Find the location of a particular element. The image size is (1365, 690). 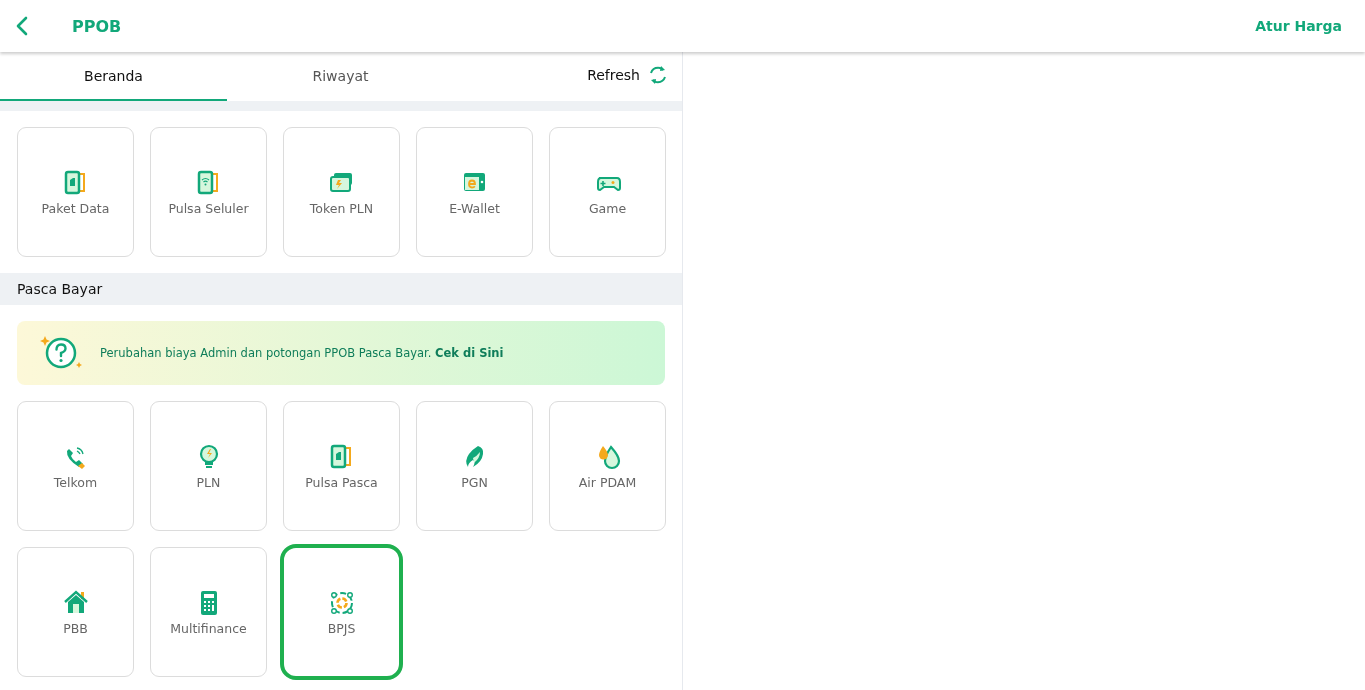

service-tile: PLN is located at coordinates (208, 466).